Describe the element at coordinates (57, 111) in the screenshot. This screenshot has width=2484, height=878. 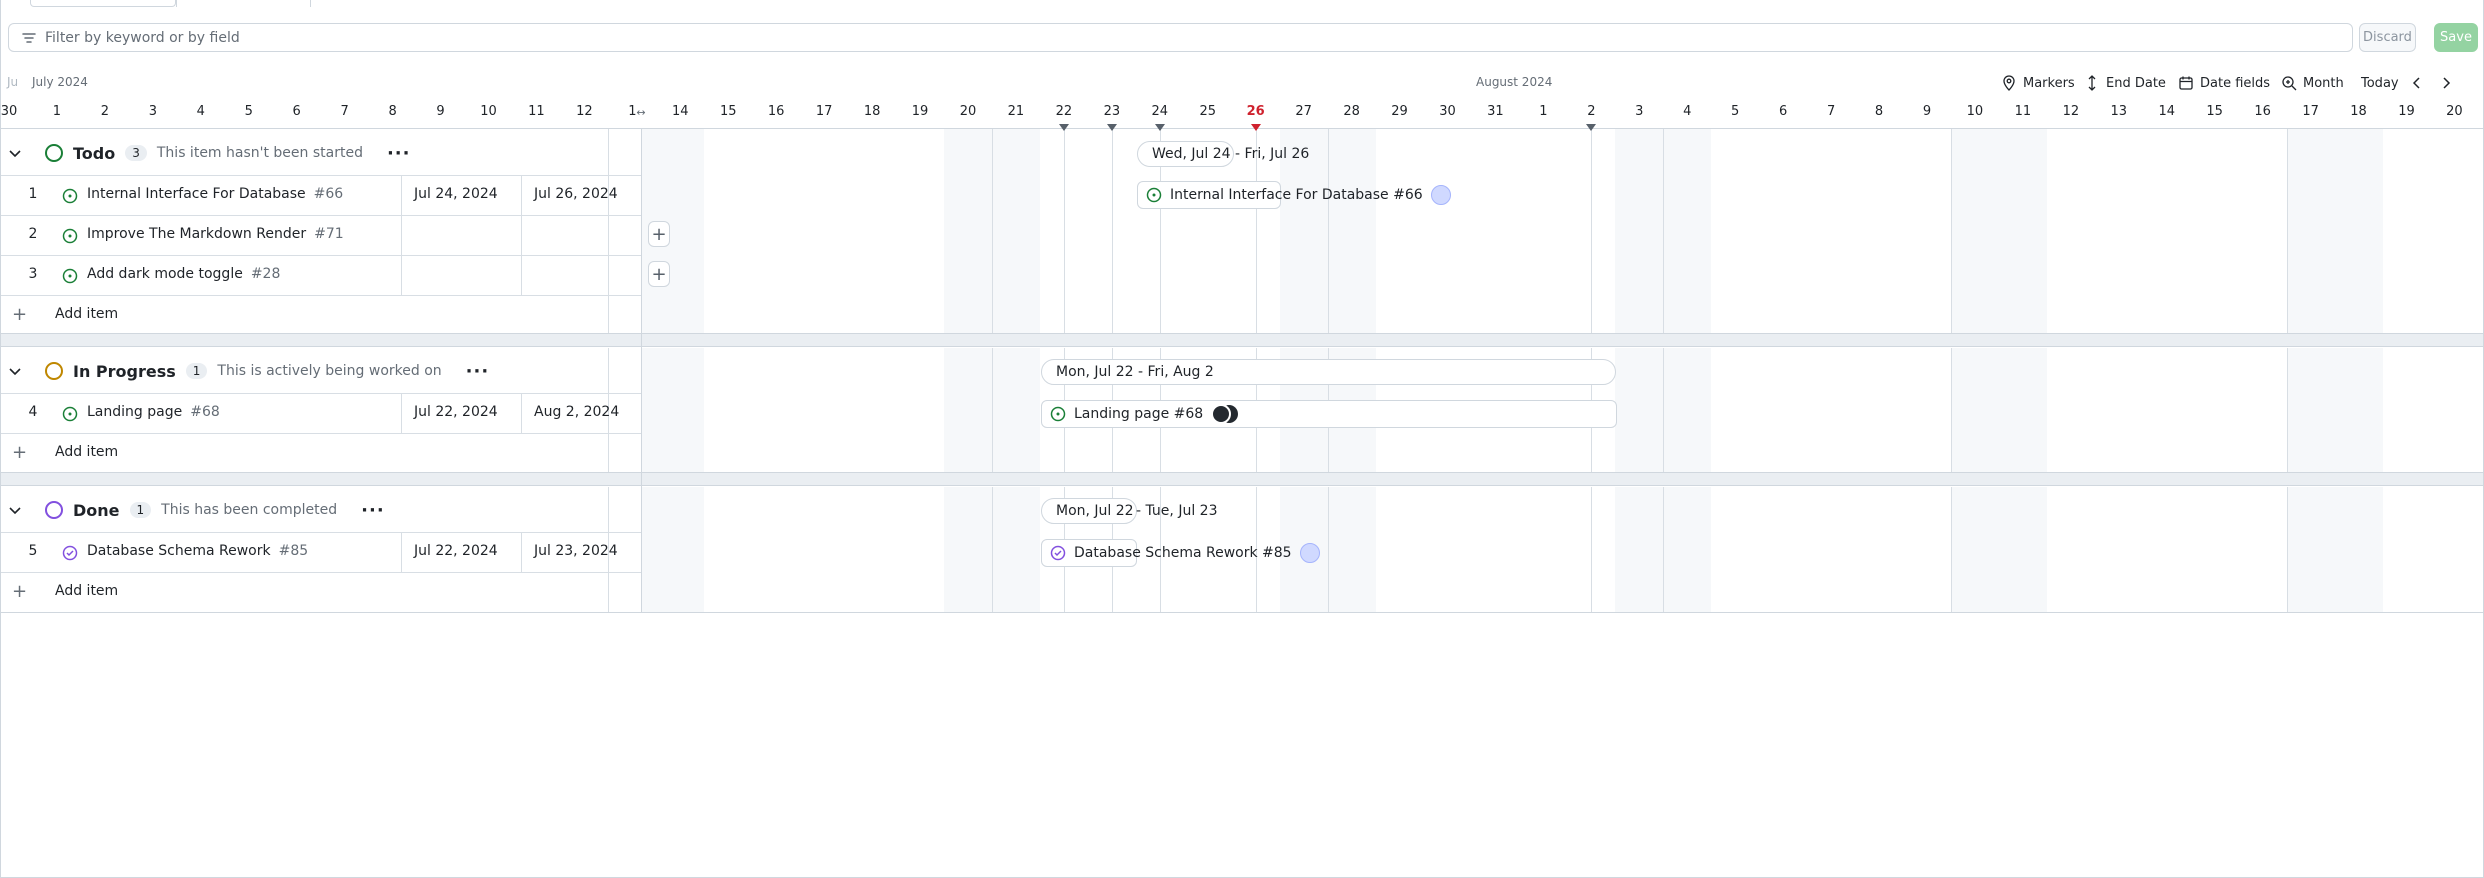
I see `day-label: 1` at that location.